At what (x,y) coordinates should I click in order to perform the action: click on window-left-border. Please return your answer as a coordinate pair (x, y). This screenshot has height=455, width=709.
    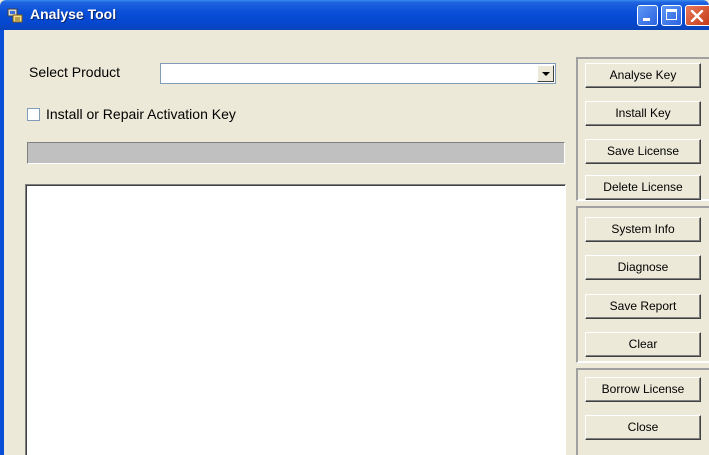
    Looking at the image, I should click on (2, 242).